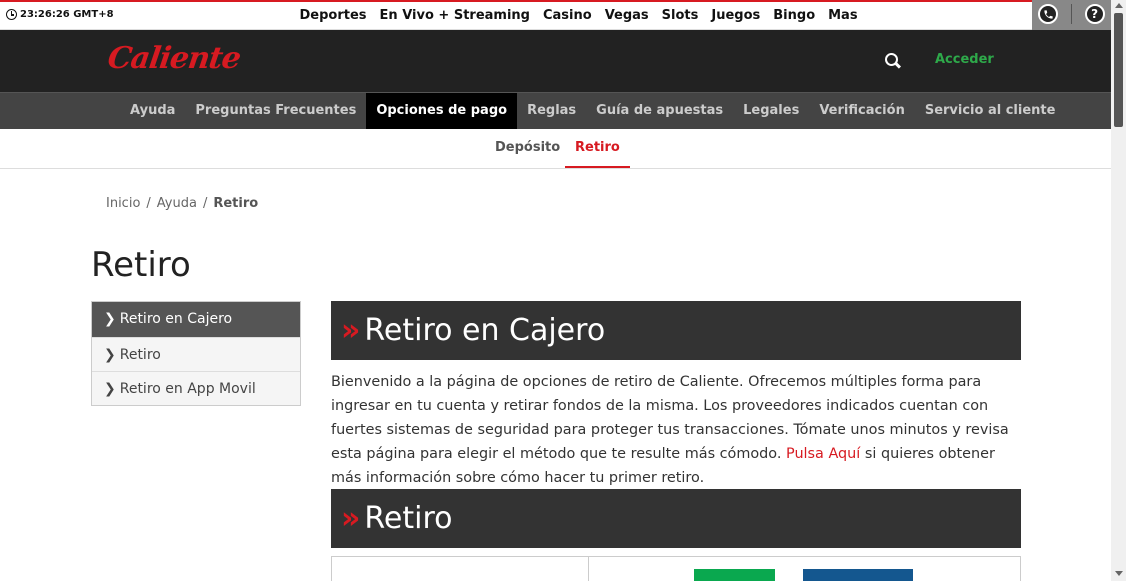  What do you see at coordinates (123, 203) in the screenshot?
I see `breadcrumb-inicio: Inicio` at bounding box center [123, 203].